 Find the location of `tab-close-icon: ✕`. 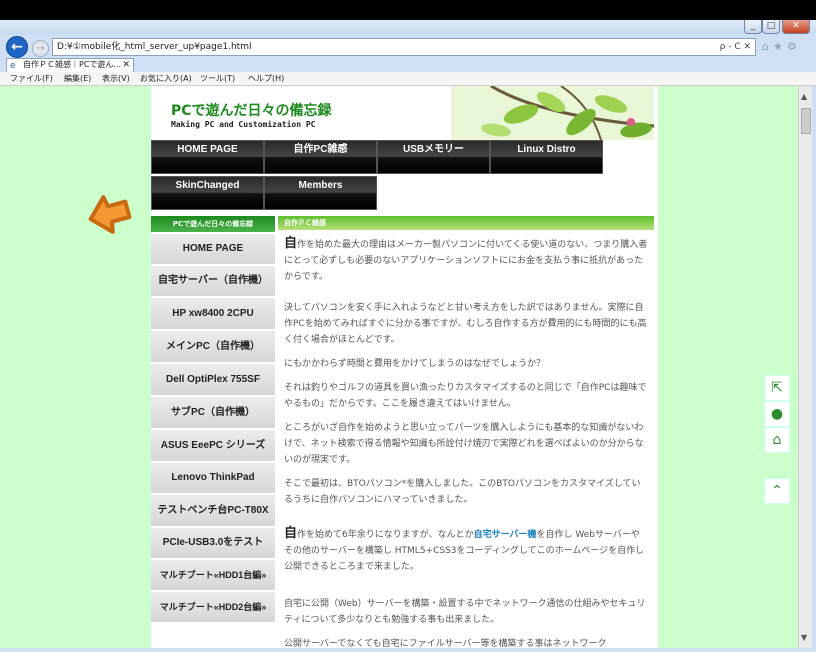

tab-close-icon: ✕ is located at coordinates (126, 65).